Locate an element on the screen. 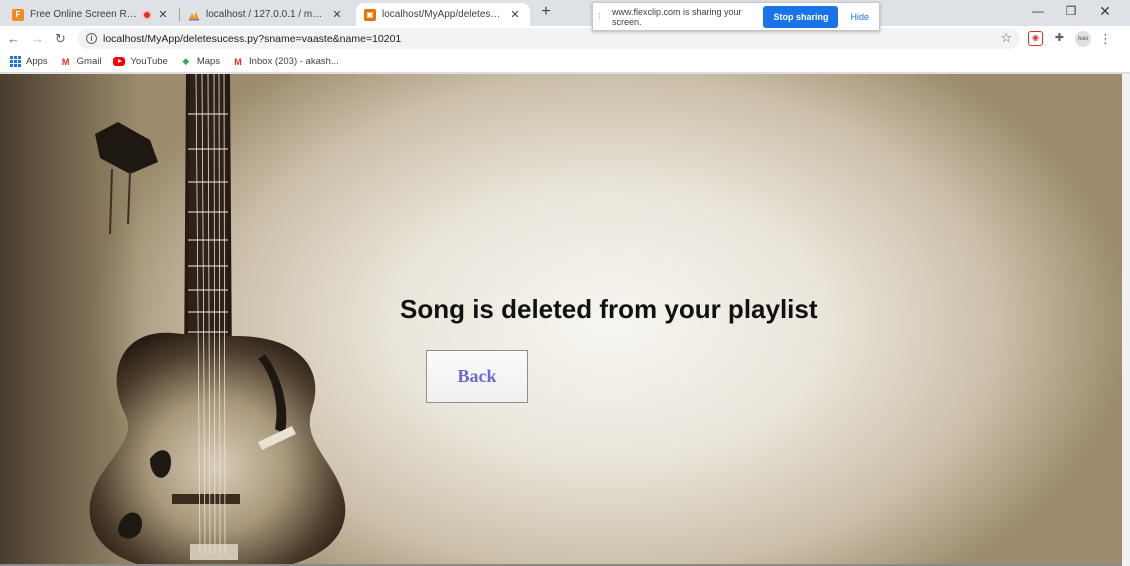  bookmark-gmail: M Gmail is located at coordinates (81, 62).